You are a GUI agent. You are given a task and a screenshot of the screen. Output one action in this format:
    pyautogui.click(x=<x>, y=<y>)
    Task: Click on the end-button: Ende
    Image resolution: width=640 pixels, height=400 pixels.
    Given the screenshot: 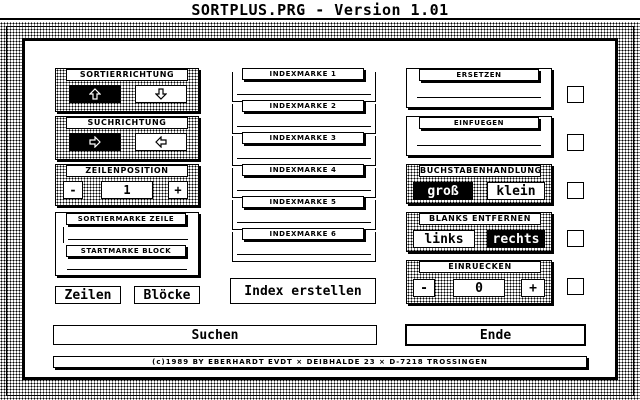 What is the action you would take?
    pyautogui.click(x=495, y=335)
    